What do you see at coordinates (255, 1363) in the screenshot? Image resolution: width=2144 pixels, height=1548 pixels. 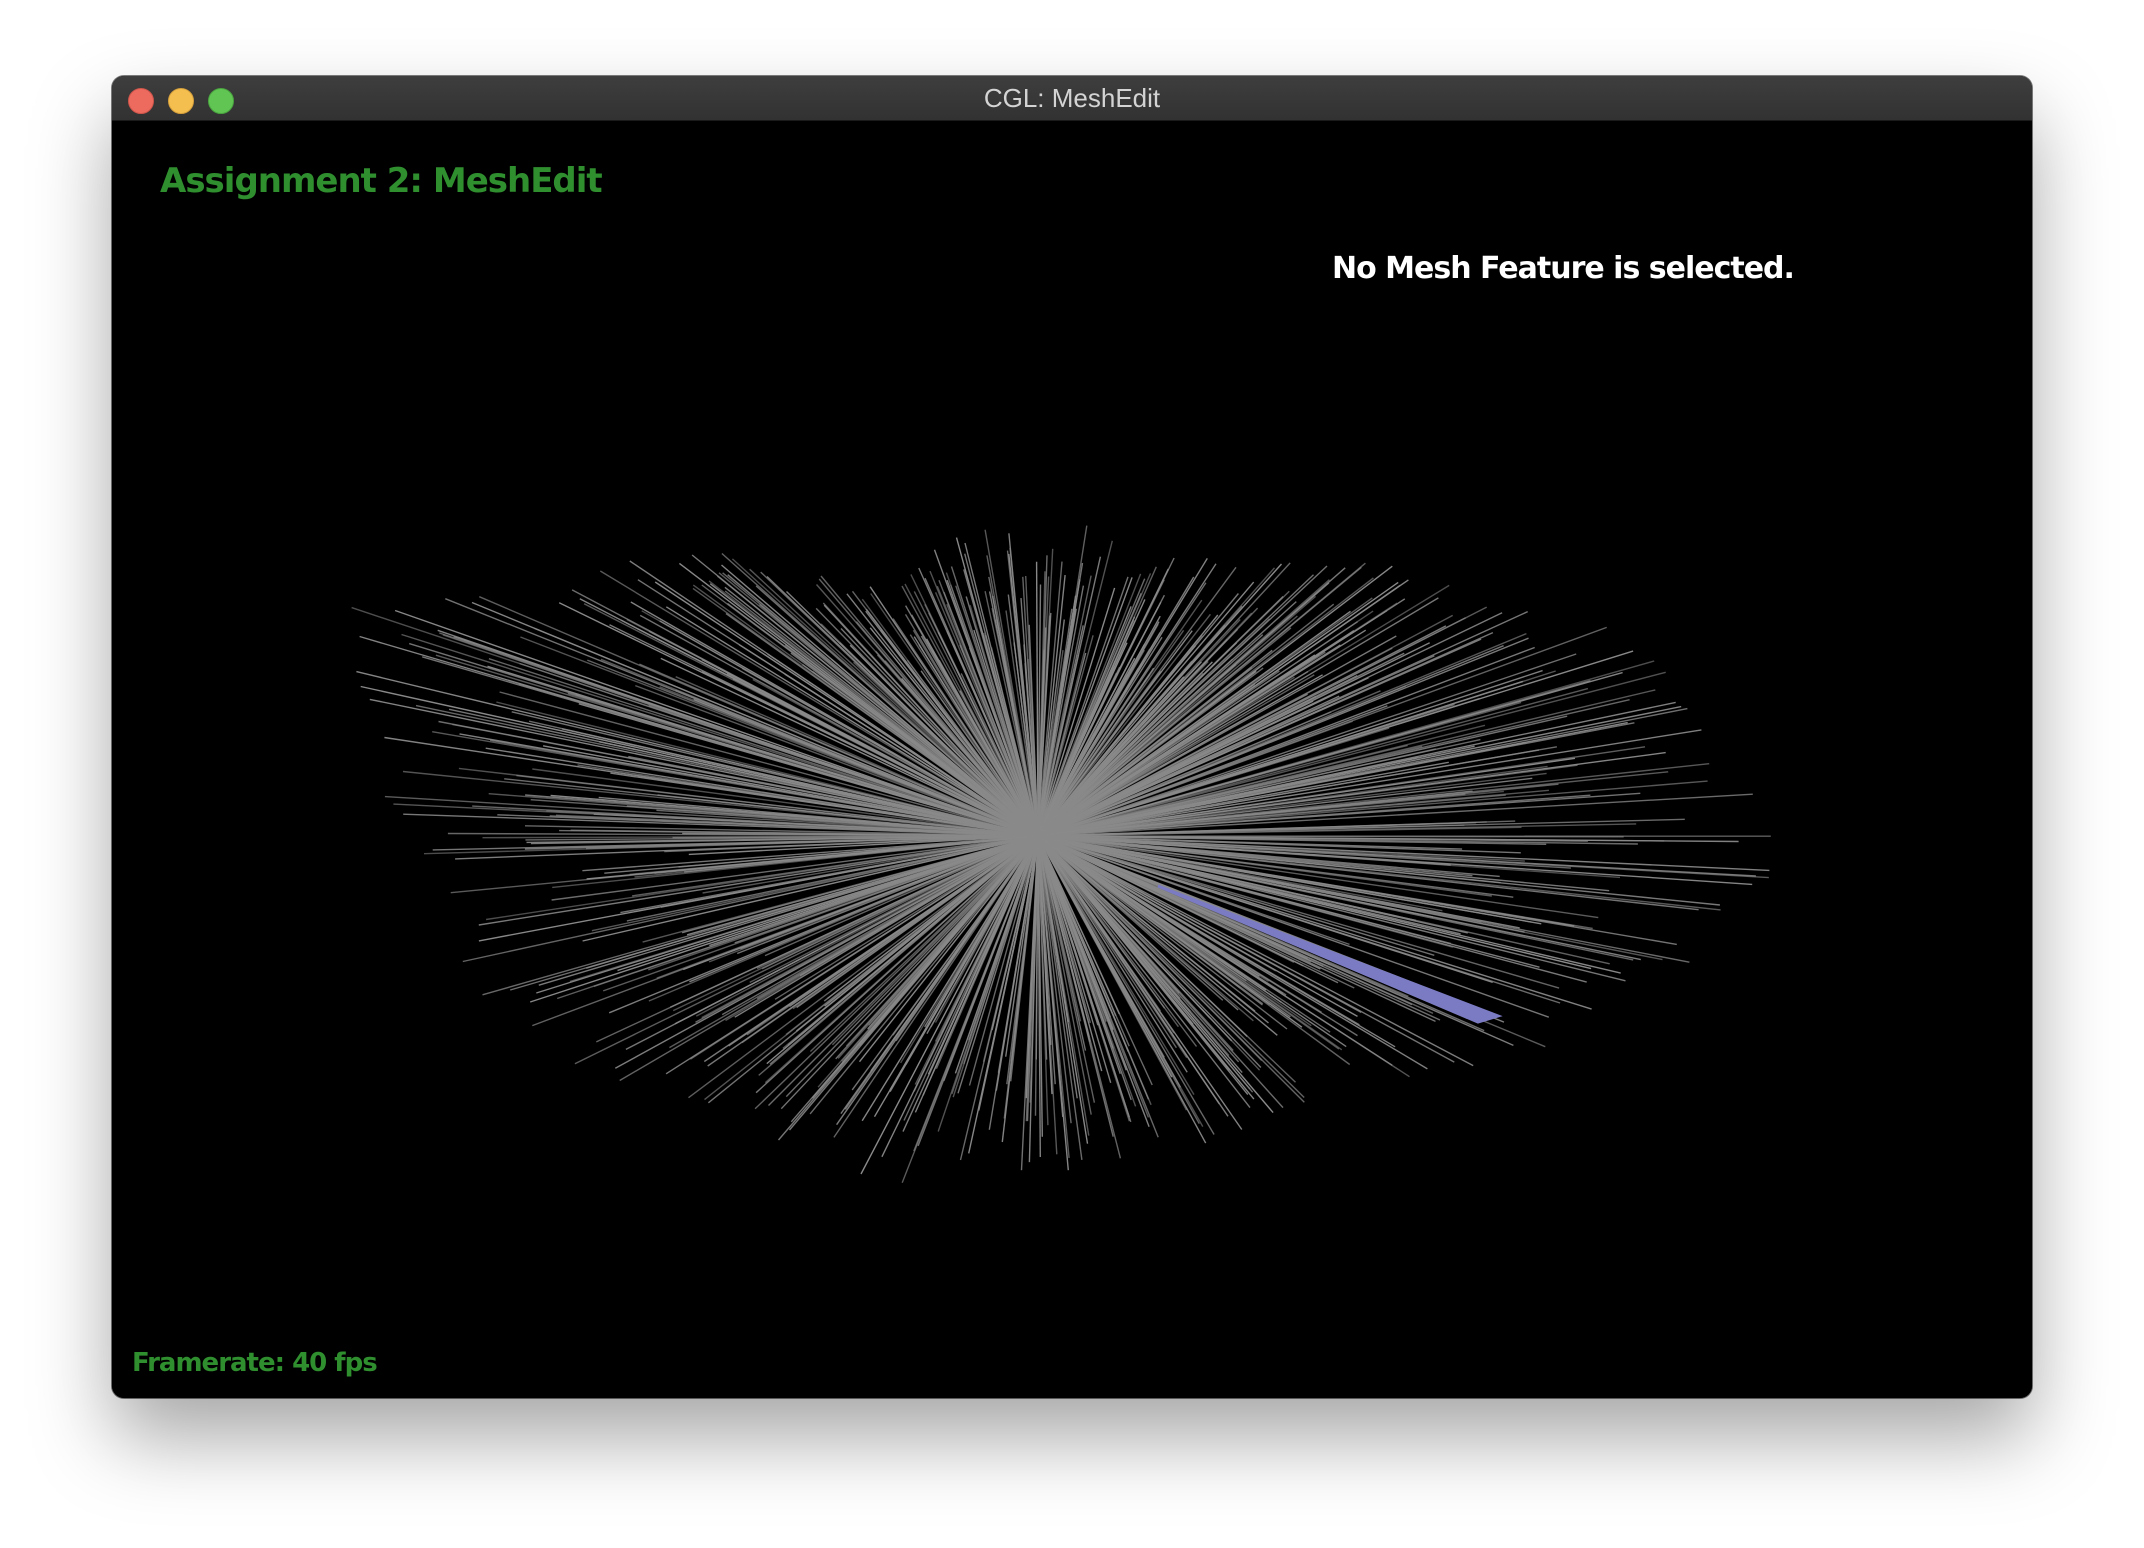 I see `framerate-readout: Framerate: 40 fps` at bounding box center [255, 1363].